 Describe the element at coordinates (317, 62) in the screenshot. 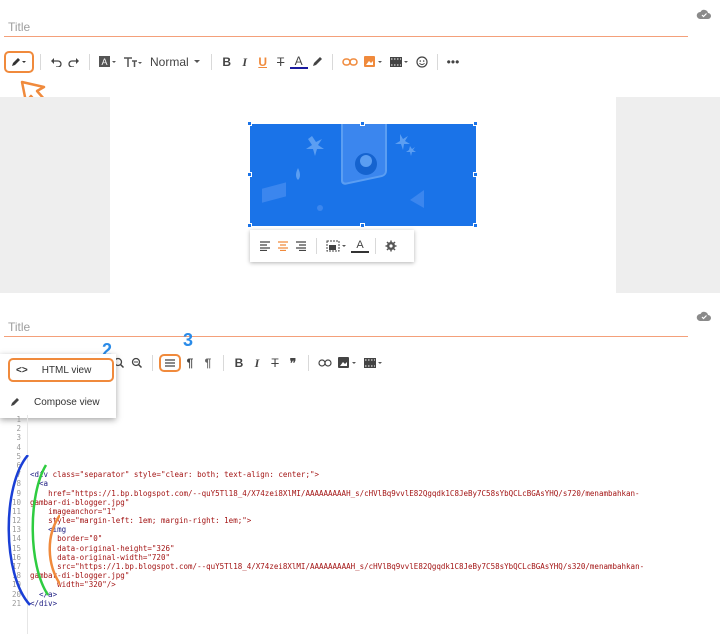

I see `highlight-button` at that location.